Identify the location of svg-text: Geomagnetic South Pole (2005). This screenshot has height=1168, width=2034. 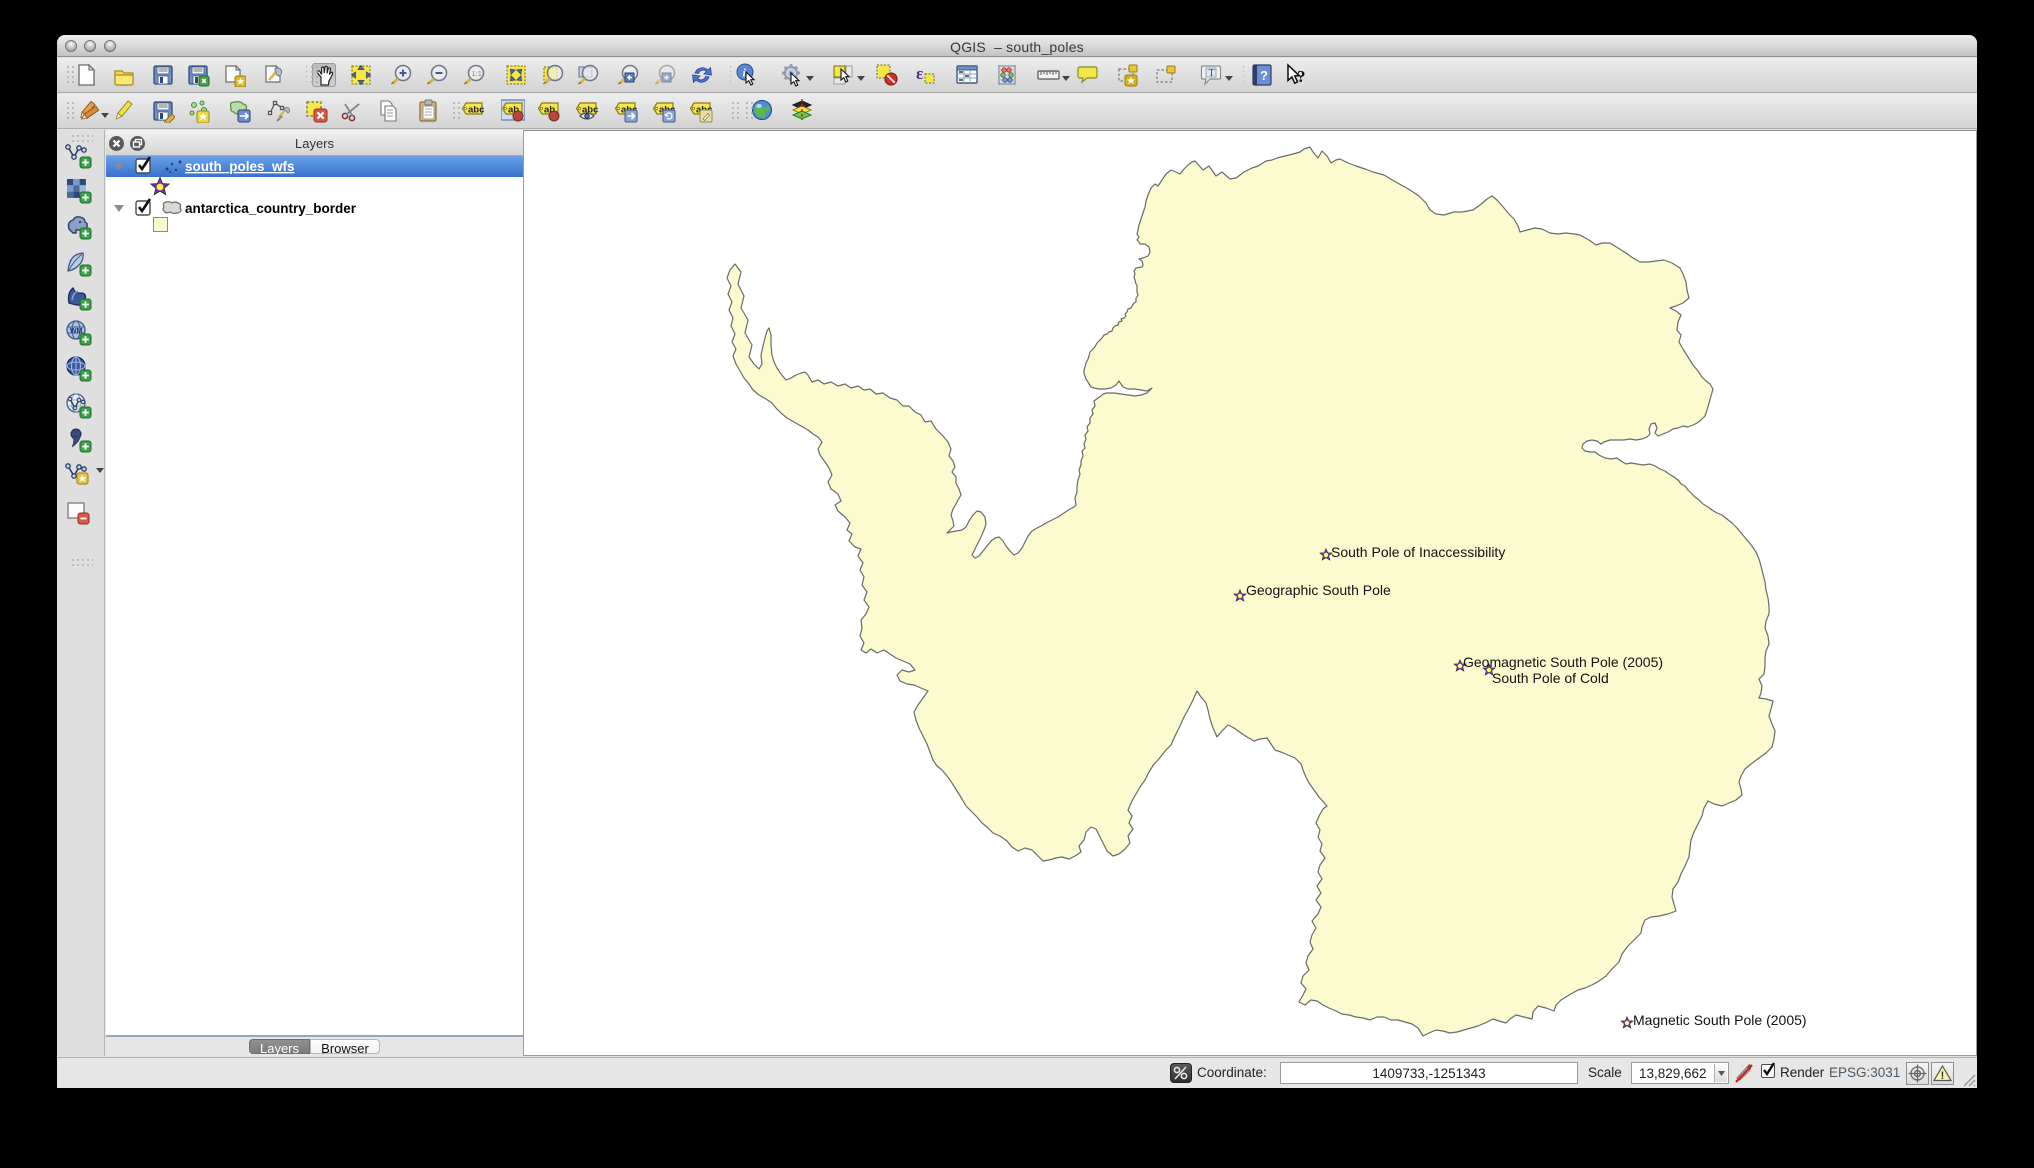
(1563, 662).